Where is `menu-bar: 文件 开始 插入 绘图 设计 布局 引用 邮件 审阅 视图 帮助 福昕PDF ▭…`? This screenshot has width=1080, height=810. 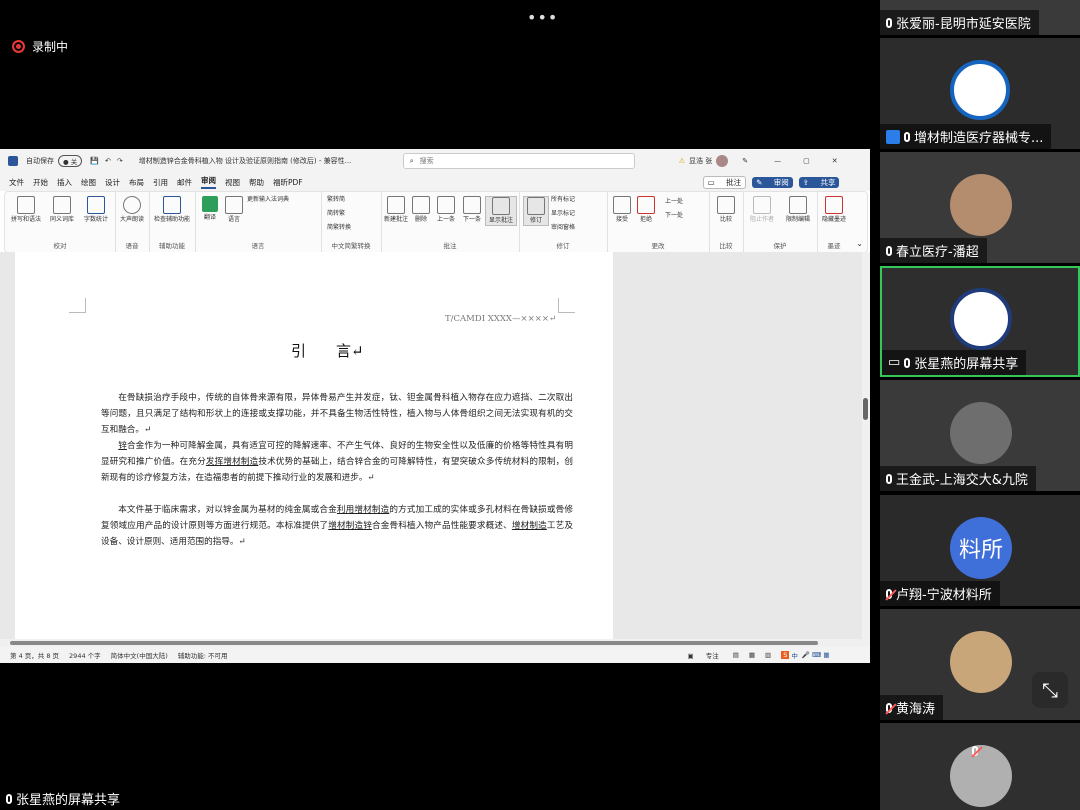
menu-bar: 文件 开始 插入 绘图 设计 布局 引用 邮件 审阅 视图 帮助 福昕PDF ▭… is located at coordinates (435, 182).